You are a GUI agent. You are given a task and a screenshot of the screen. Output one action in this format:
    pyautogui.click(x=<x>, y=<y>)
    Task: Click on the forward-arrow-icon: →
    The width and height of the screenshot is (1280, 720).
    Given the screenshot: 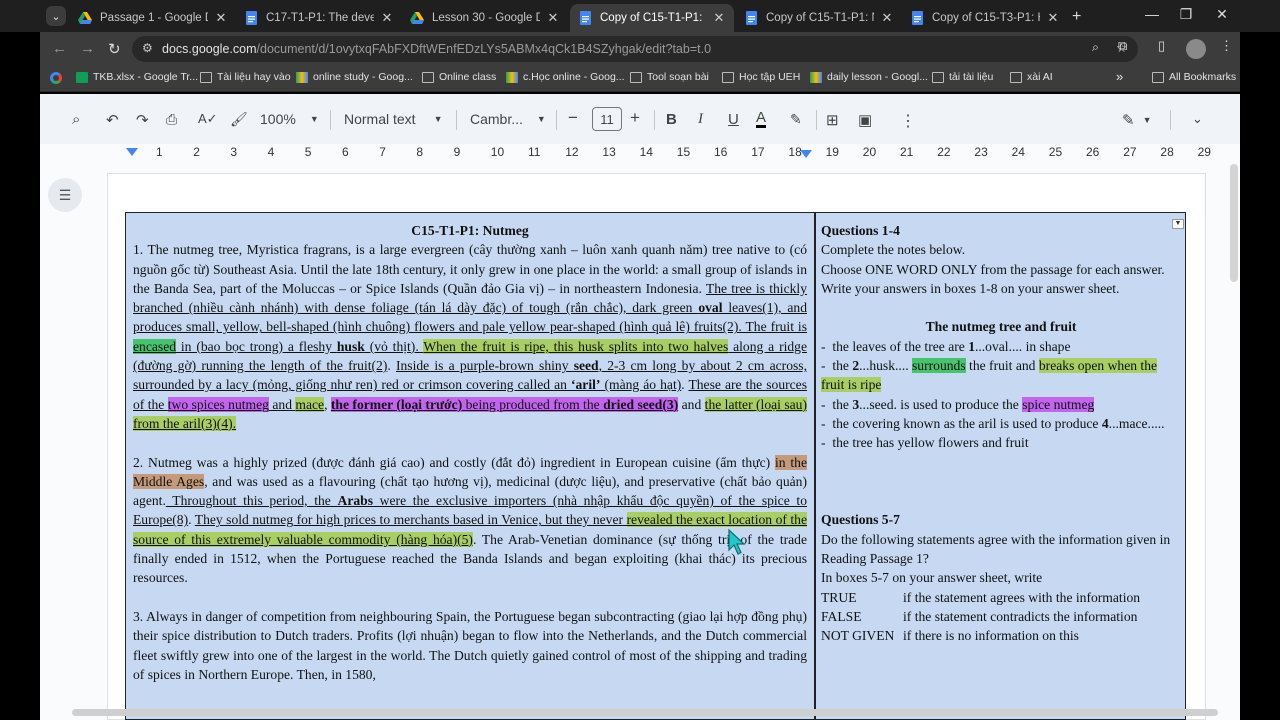 What is the action you would take?
    pyautogui.click(x=87, y=48)
    